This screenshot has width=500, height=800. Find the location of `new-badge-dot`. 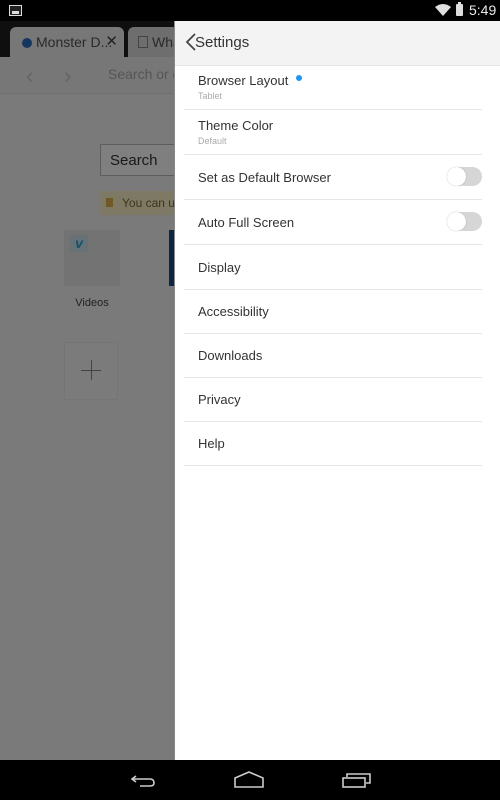

new-badge-dot is located at coordinates (299, 78).